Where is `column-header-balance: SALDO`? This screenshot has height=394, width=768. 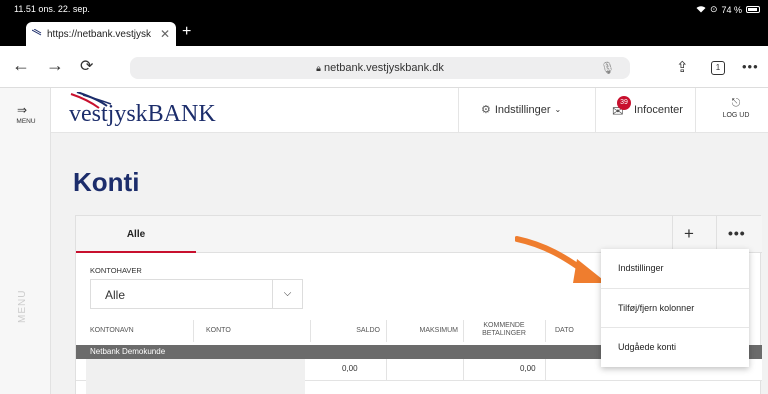 column-header-balance: SALDO is located at coordinates (345, 330).